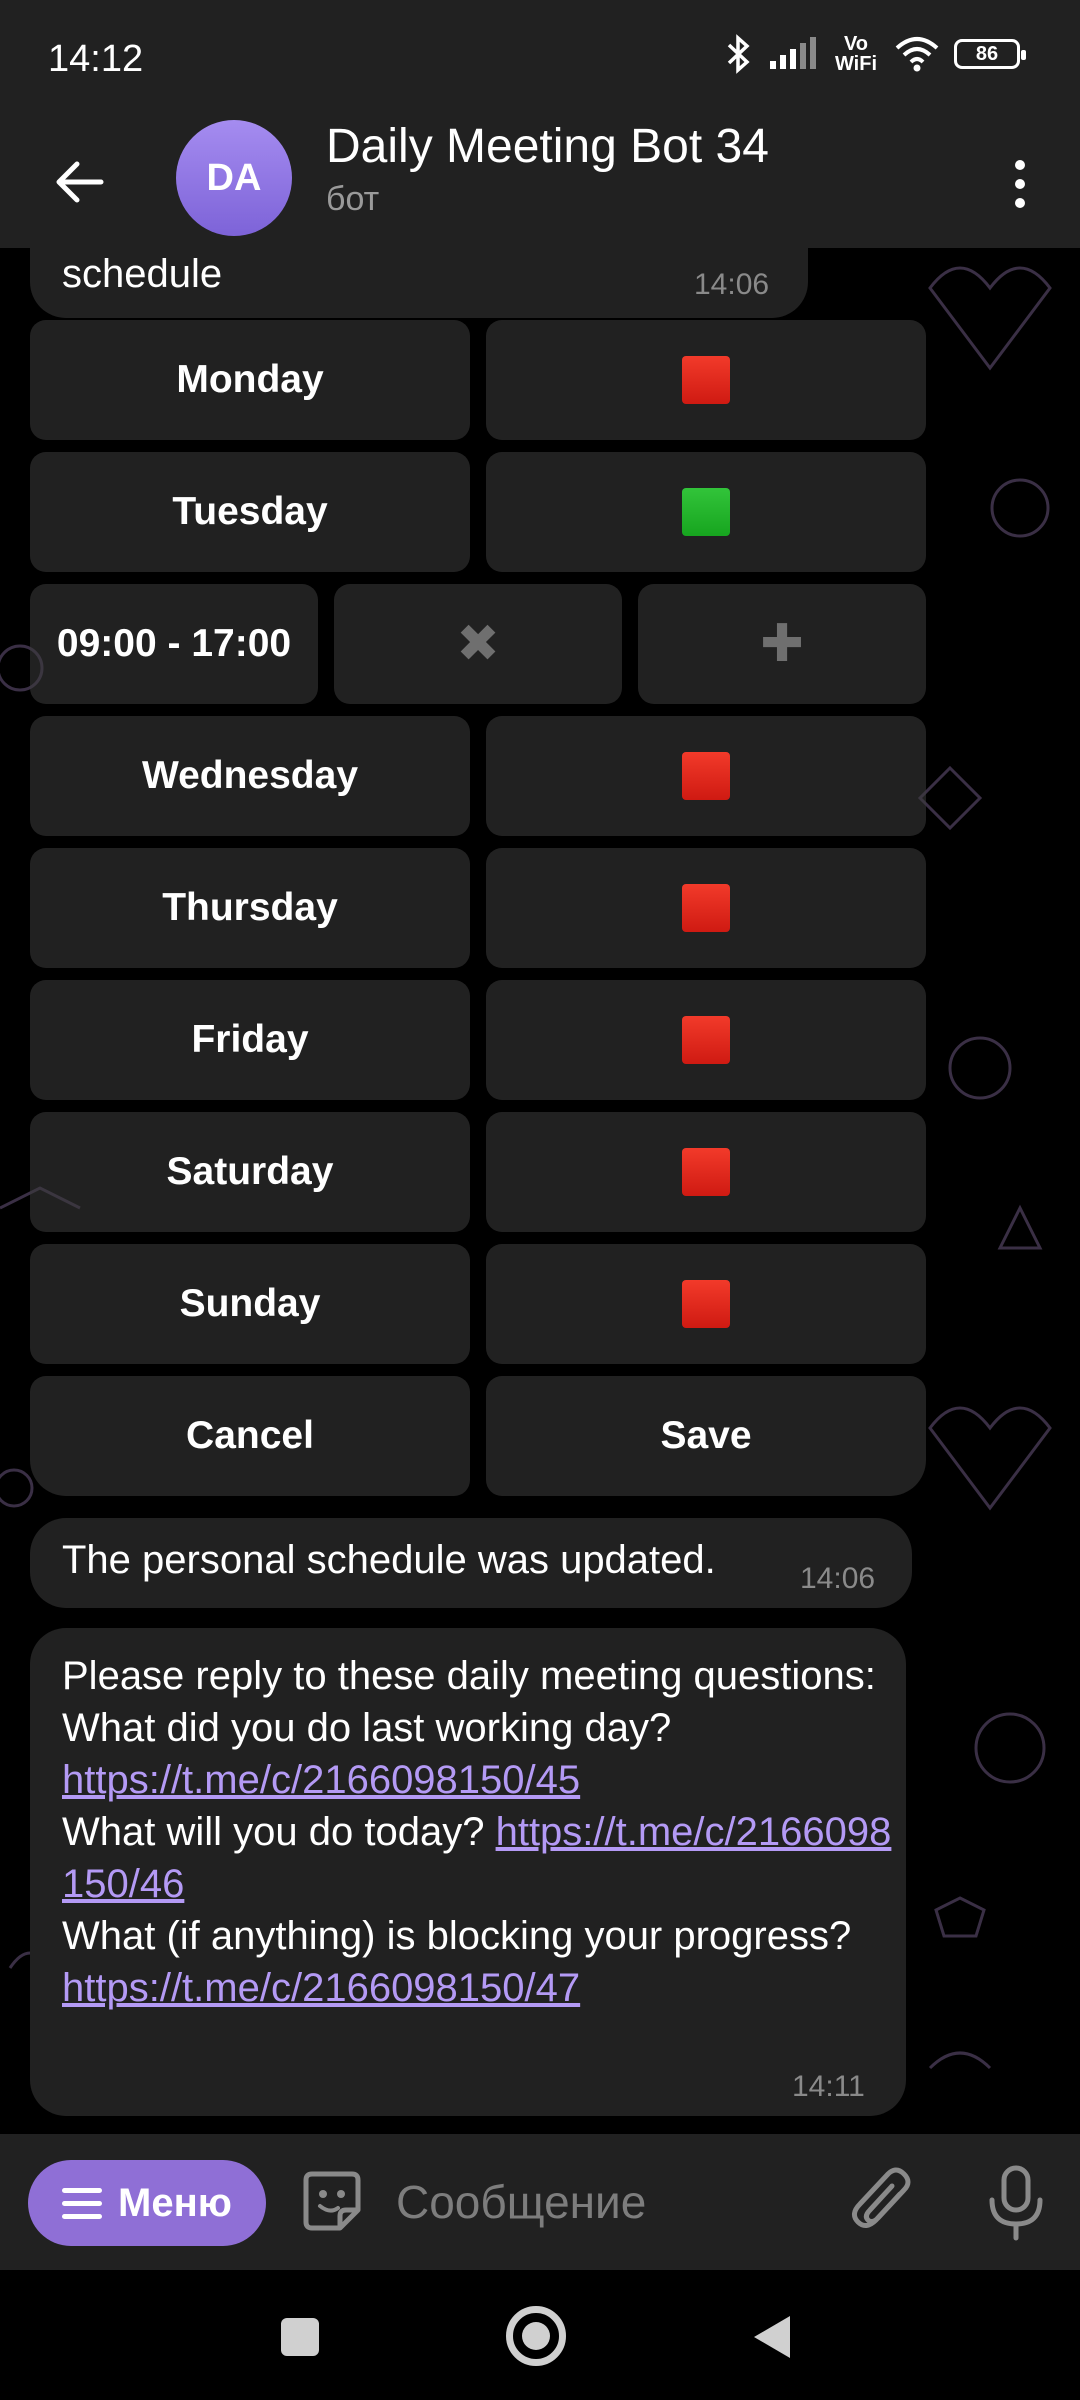  I want to click on status-time: 14:12, so click(96, 59).